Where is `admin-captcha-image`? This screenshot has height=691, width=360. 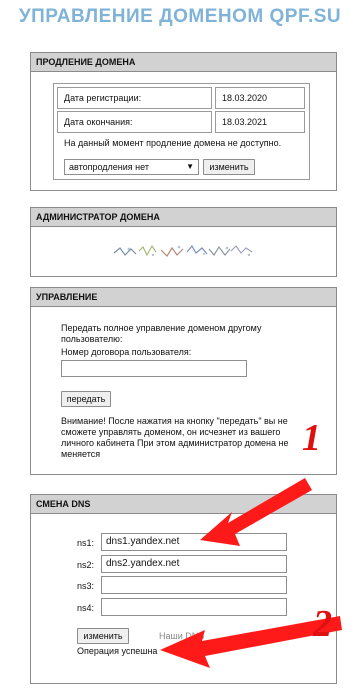
admin-captcha-image is located at coordinates (184, 250).